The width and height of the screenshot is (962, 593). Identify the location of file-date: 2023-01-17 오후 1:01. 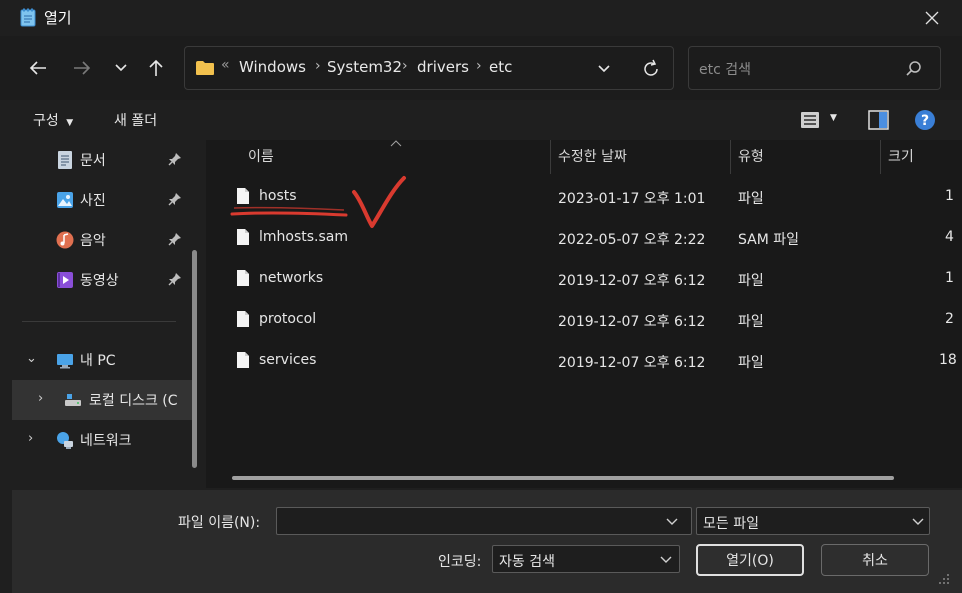
(632, 199).